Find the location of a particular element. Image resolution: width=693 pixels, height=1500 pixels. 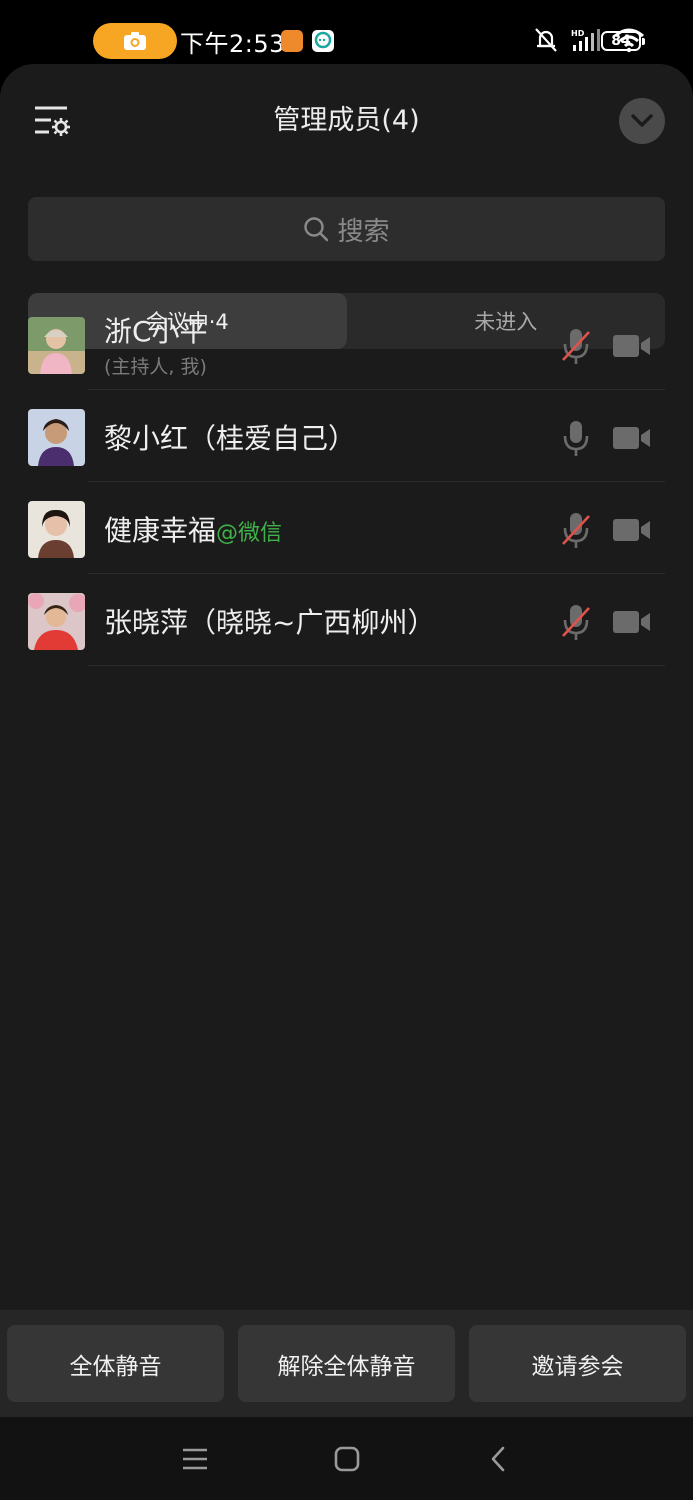

back-icon is located at coordinates (499, 1459).